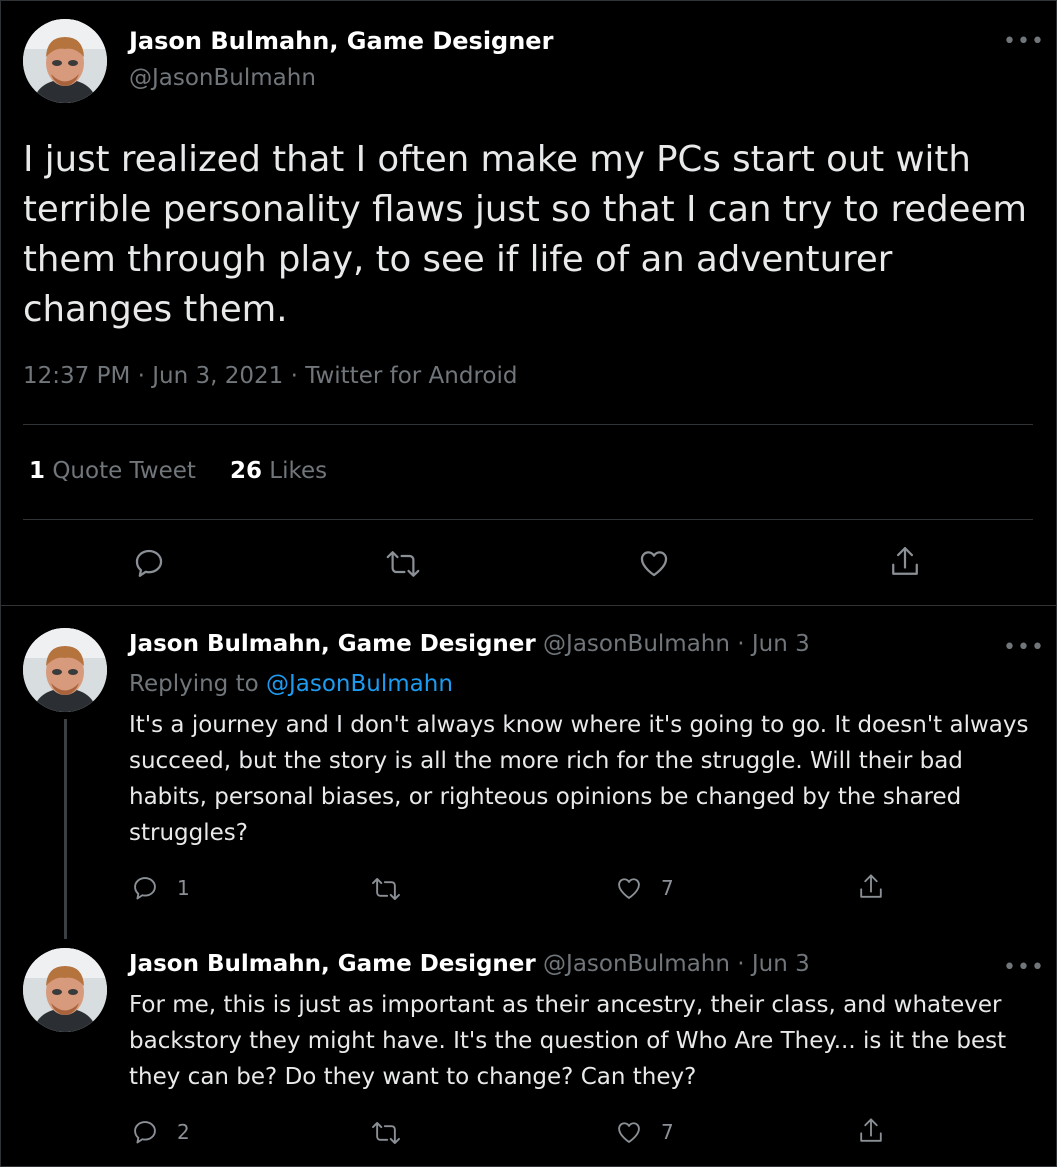 This screenshot has height=1167, width=1057. I want to click on thread-line, so click(65, 829).